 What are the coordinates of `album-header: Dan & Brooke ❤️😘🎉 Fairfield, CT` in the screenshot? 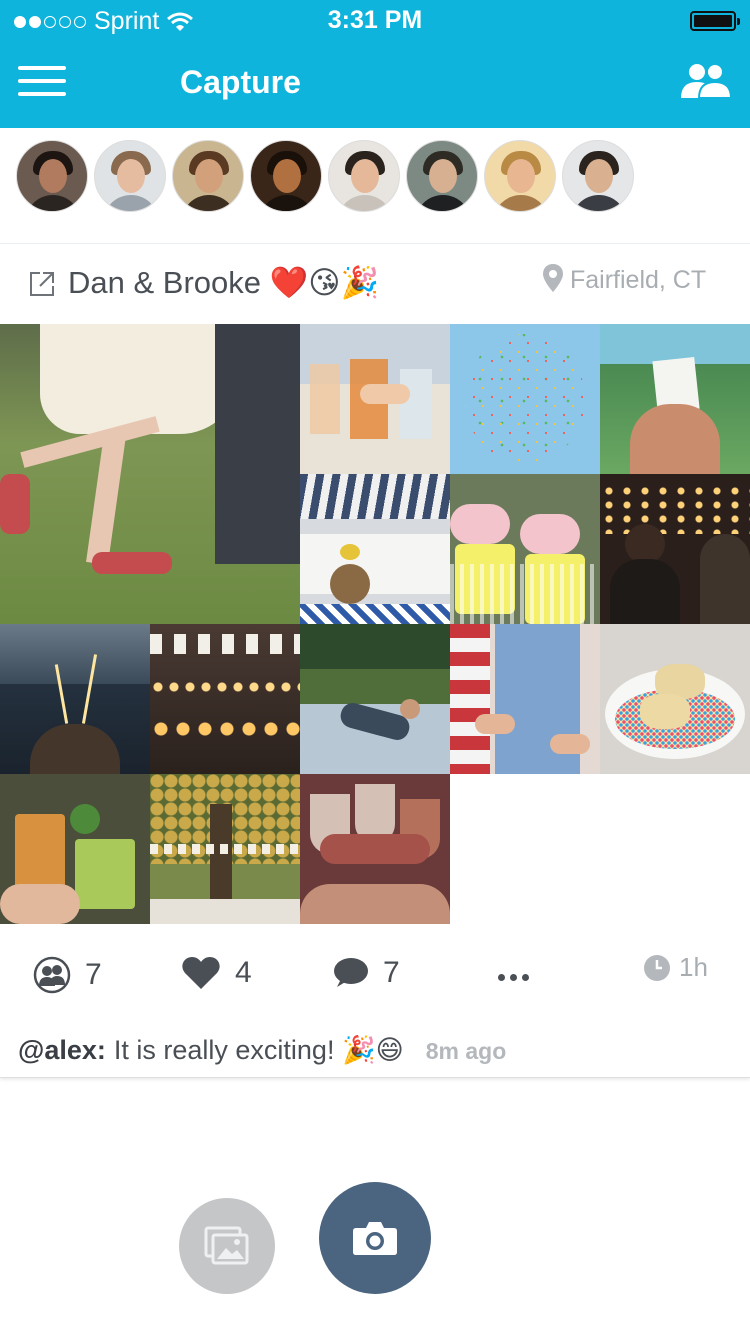 It's located at (375, 284).